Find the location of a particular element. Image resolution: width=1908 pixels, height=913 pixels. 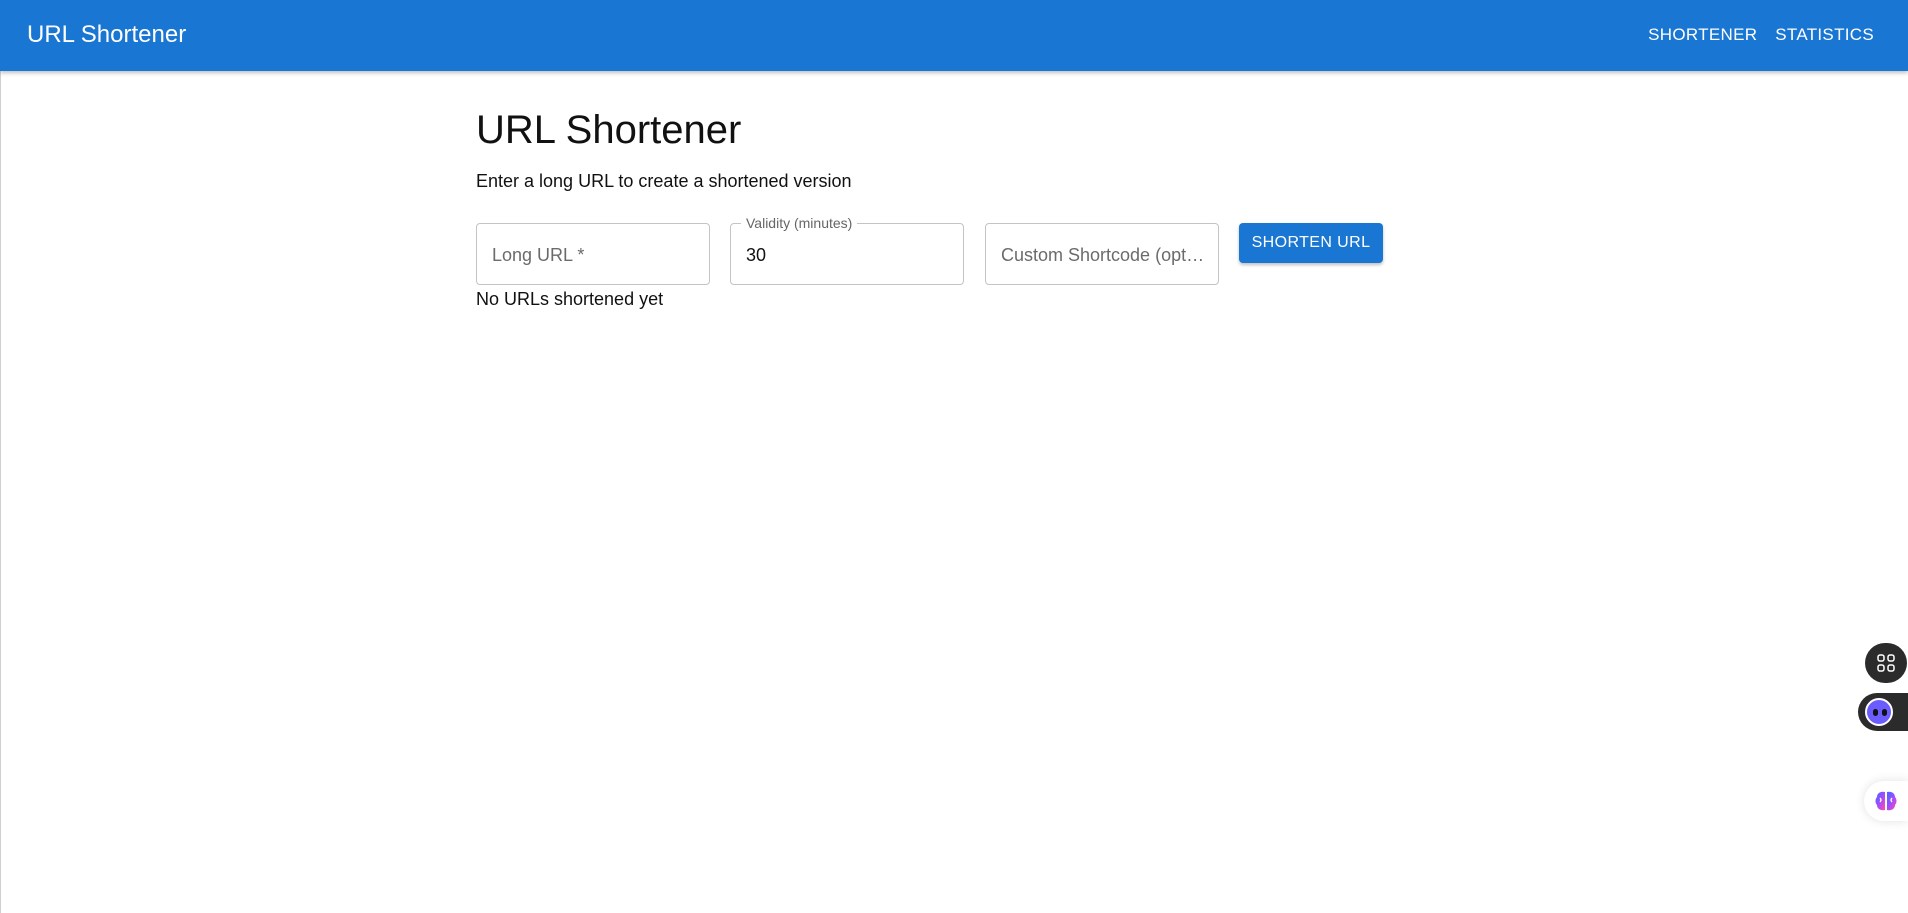

brain-icon is located at coordinates (1886, 801).